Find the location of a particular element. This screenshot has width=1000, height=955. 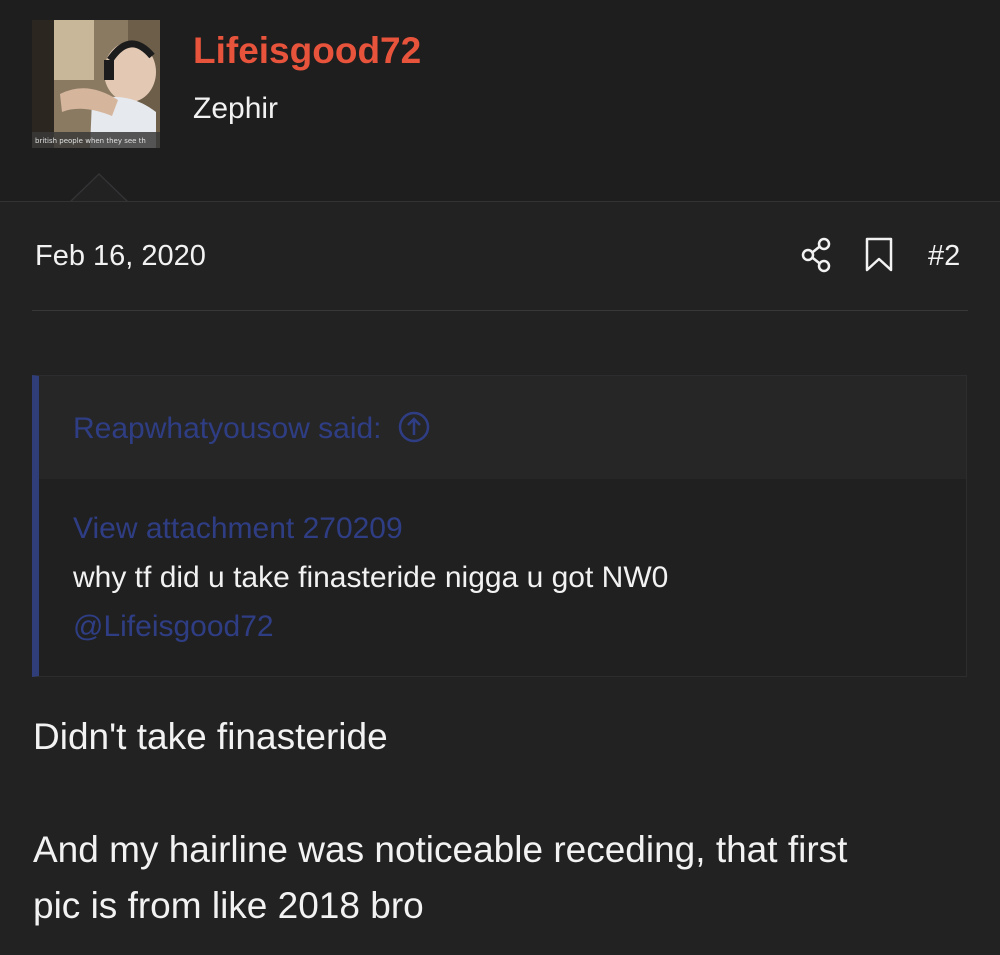

user-avatar: british people when they see th is located at coordinates (96, 84).